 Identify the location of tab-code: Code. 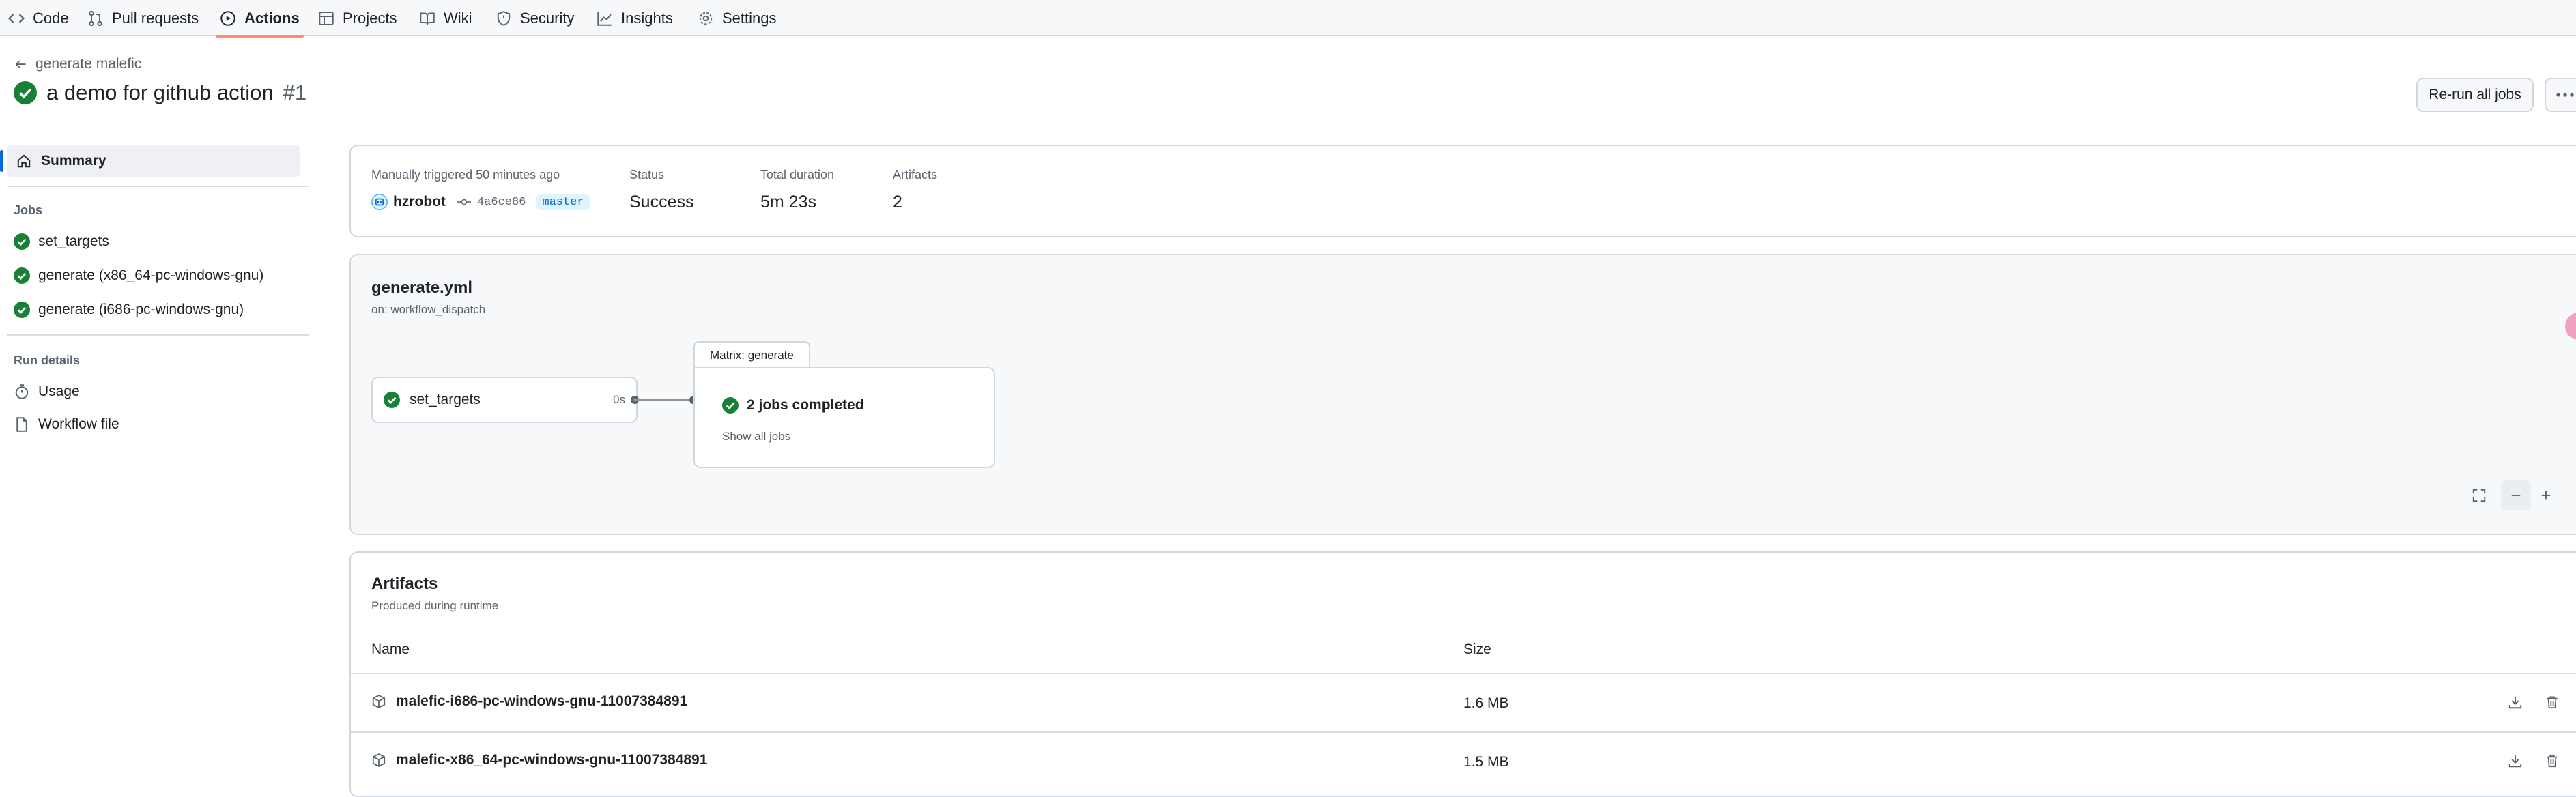
(38, 18).